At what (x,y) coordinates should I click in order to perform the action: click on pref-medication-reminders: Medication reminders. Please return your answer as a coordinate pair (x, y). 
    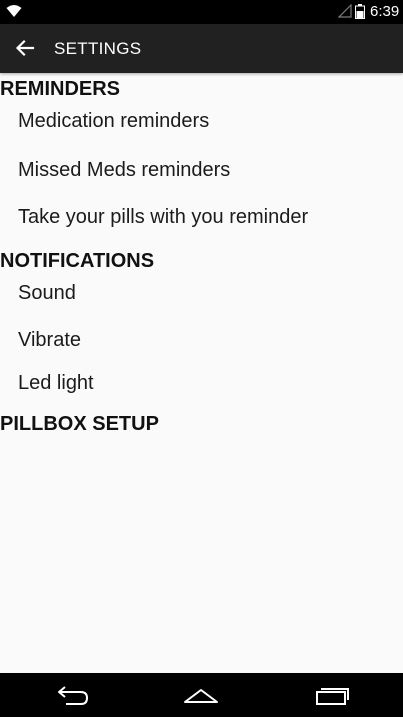
    Looking at the image, I should click on (201, 120).